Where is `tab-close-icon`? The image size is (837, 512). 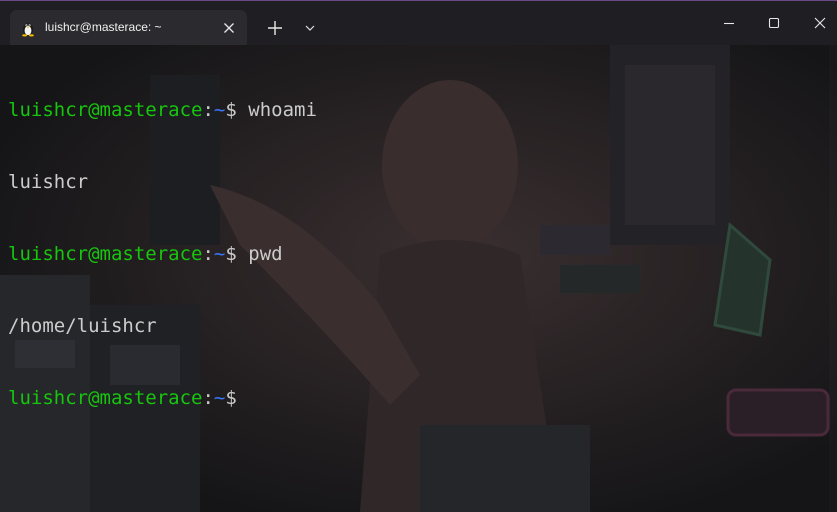 tab-close-icon is located at coordinates (229, 28).